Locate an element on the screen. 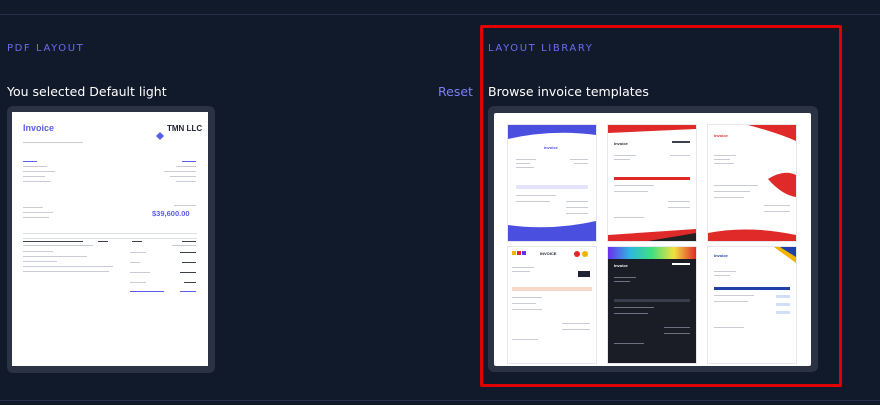 Image resolution: width=880 pixels, height=405 pixels. browse-templates-label: Browse invoice templates is located at coordinates (568, 91).